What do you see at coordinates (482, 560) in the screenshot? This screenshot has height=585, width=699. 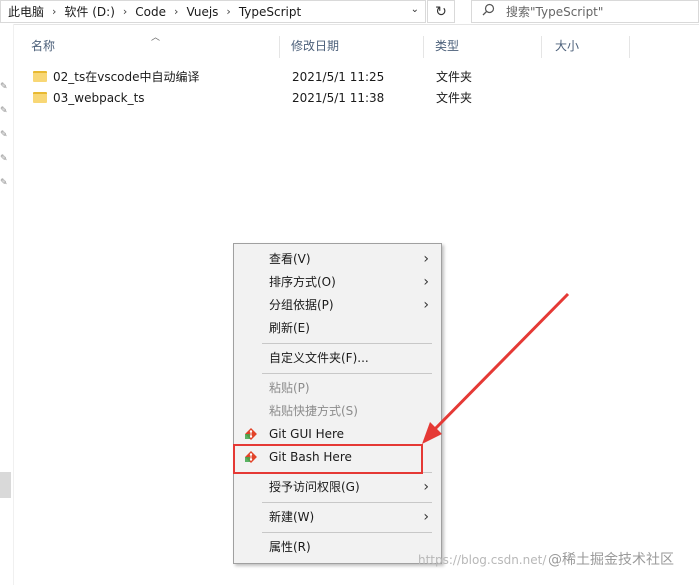 I see `watermark-url: https://blog.csdn.net/` at bounding box center [482, 560].